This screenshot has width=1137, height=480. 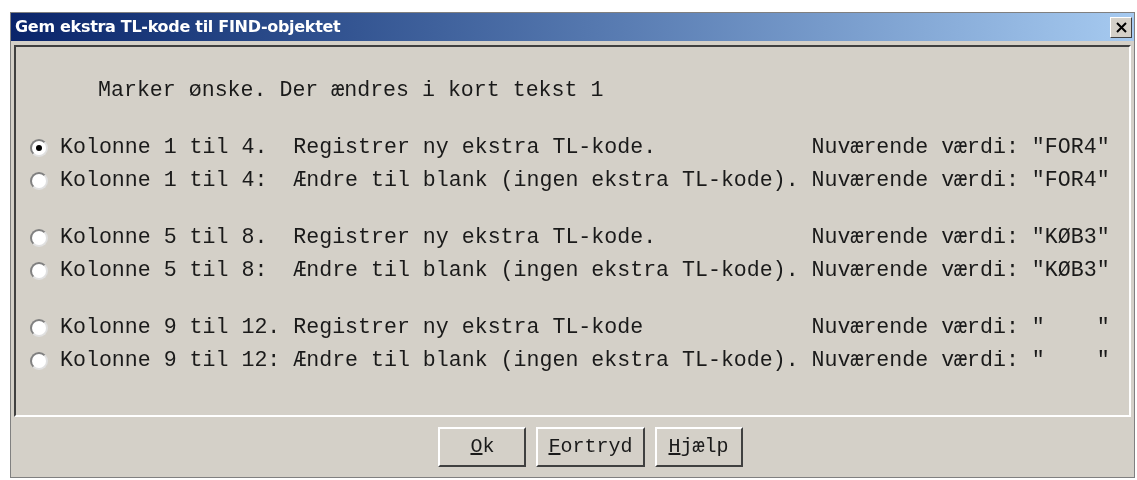 I want to click on option-label: Kolonne 5 til 8: Ændre til blank (ingen ekstra TL-kode)., so click(x=430, y=271).